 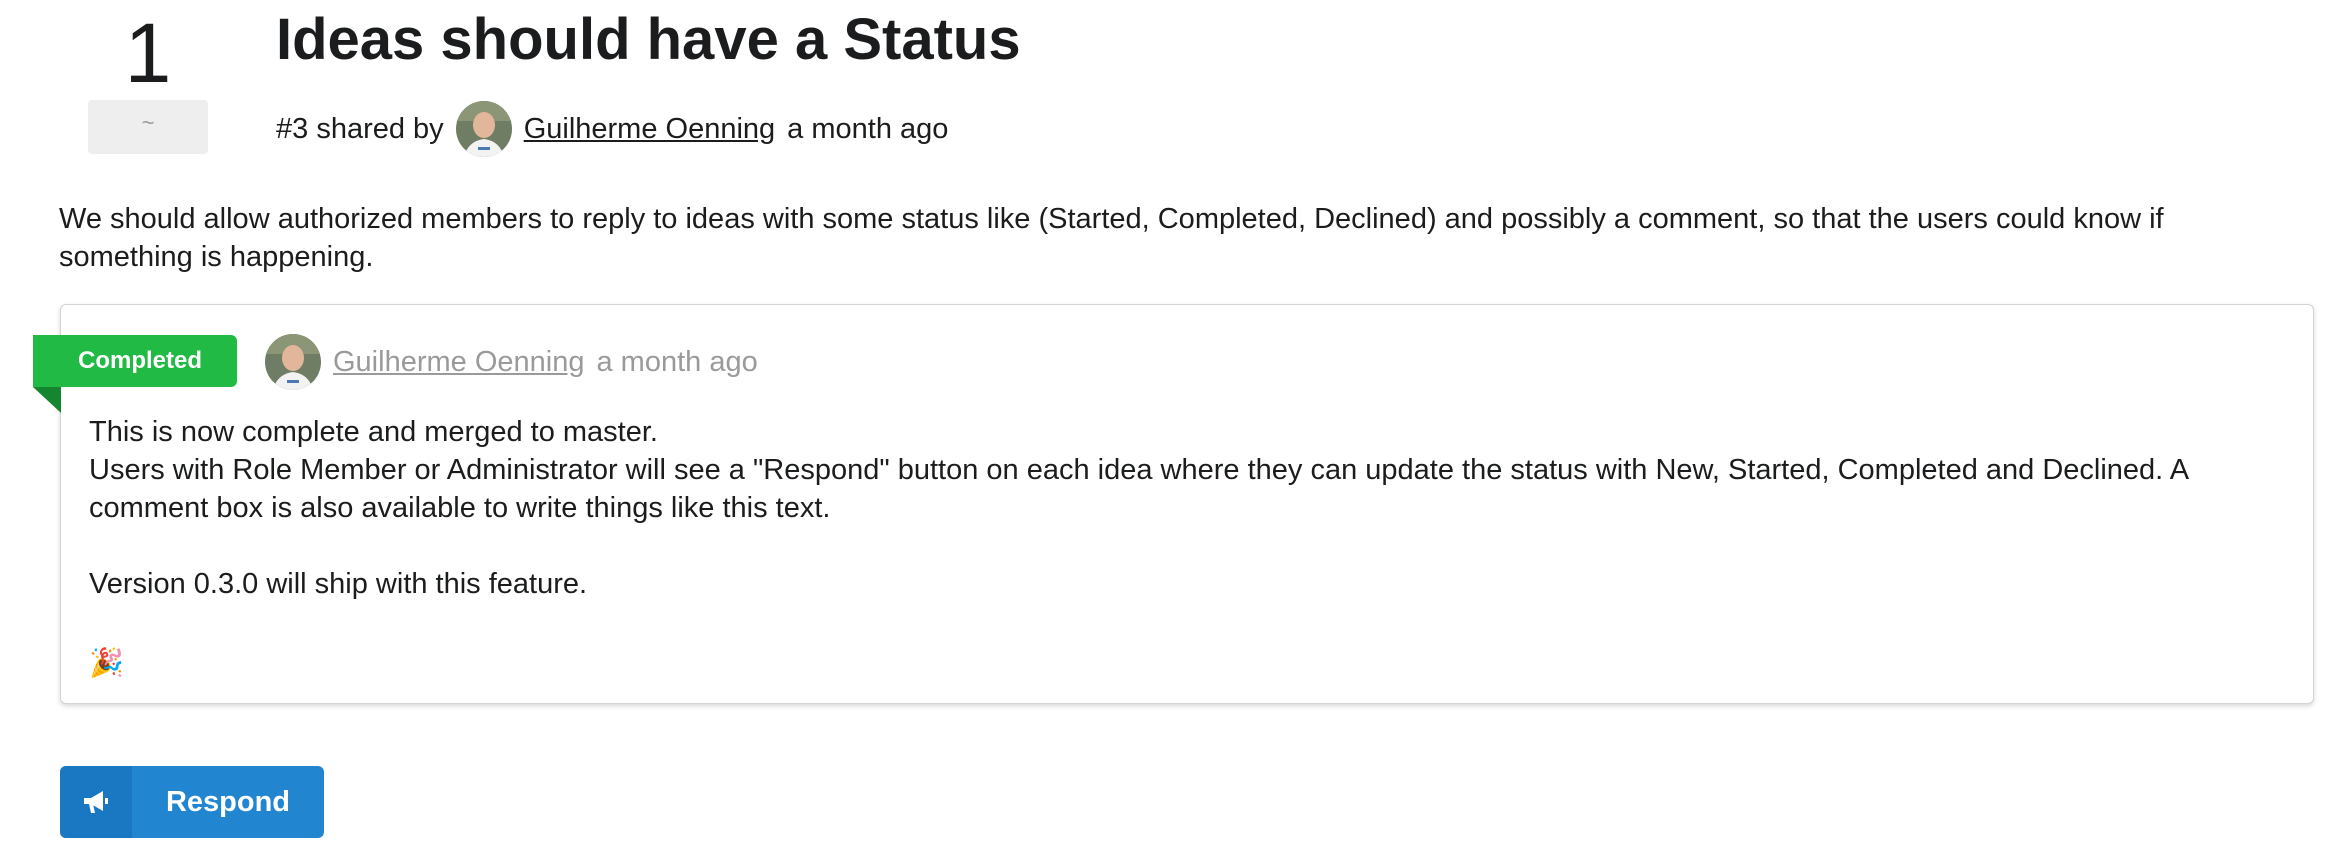 What do you see at coordinates (649, 129) in the screenshot?
I see `author-link: Guilherme Oenning` at bounding box center [649, 129].